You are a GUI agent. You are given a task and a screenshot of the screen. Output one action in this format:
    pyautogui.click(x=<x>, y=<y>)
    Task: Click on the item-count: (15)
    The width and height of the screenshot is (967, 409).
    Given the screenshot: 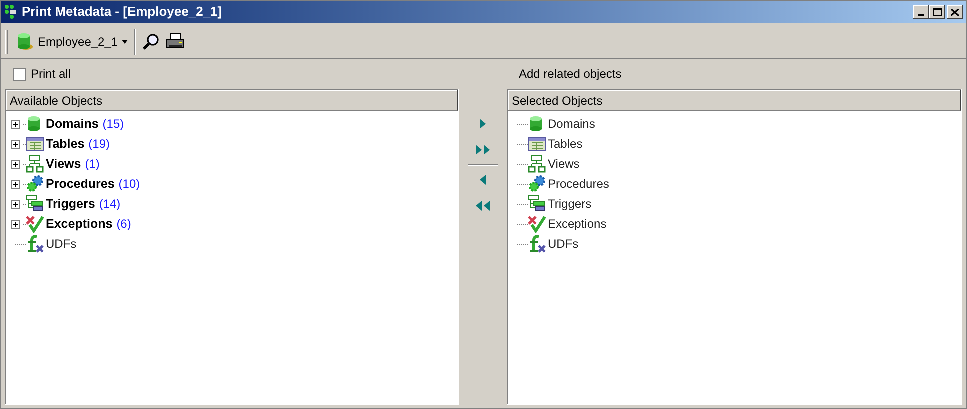 What is the action you would take?
    pyautogui.click(x=113, y=124)
    